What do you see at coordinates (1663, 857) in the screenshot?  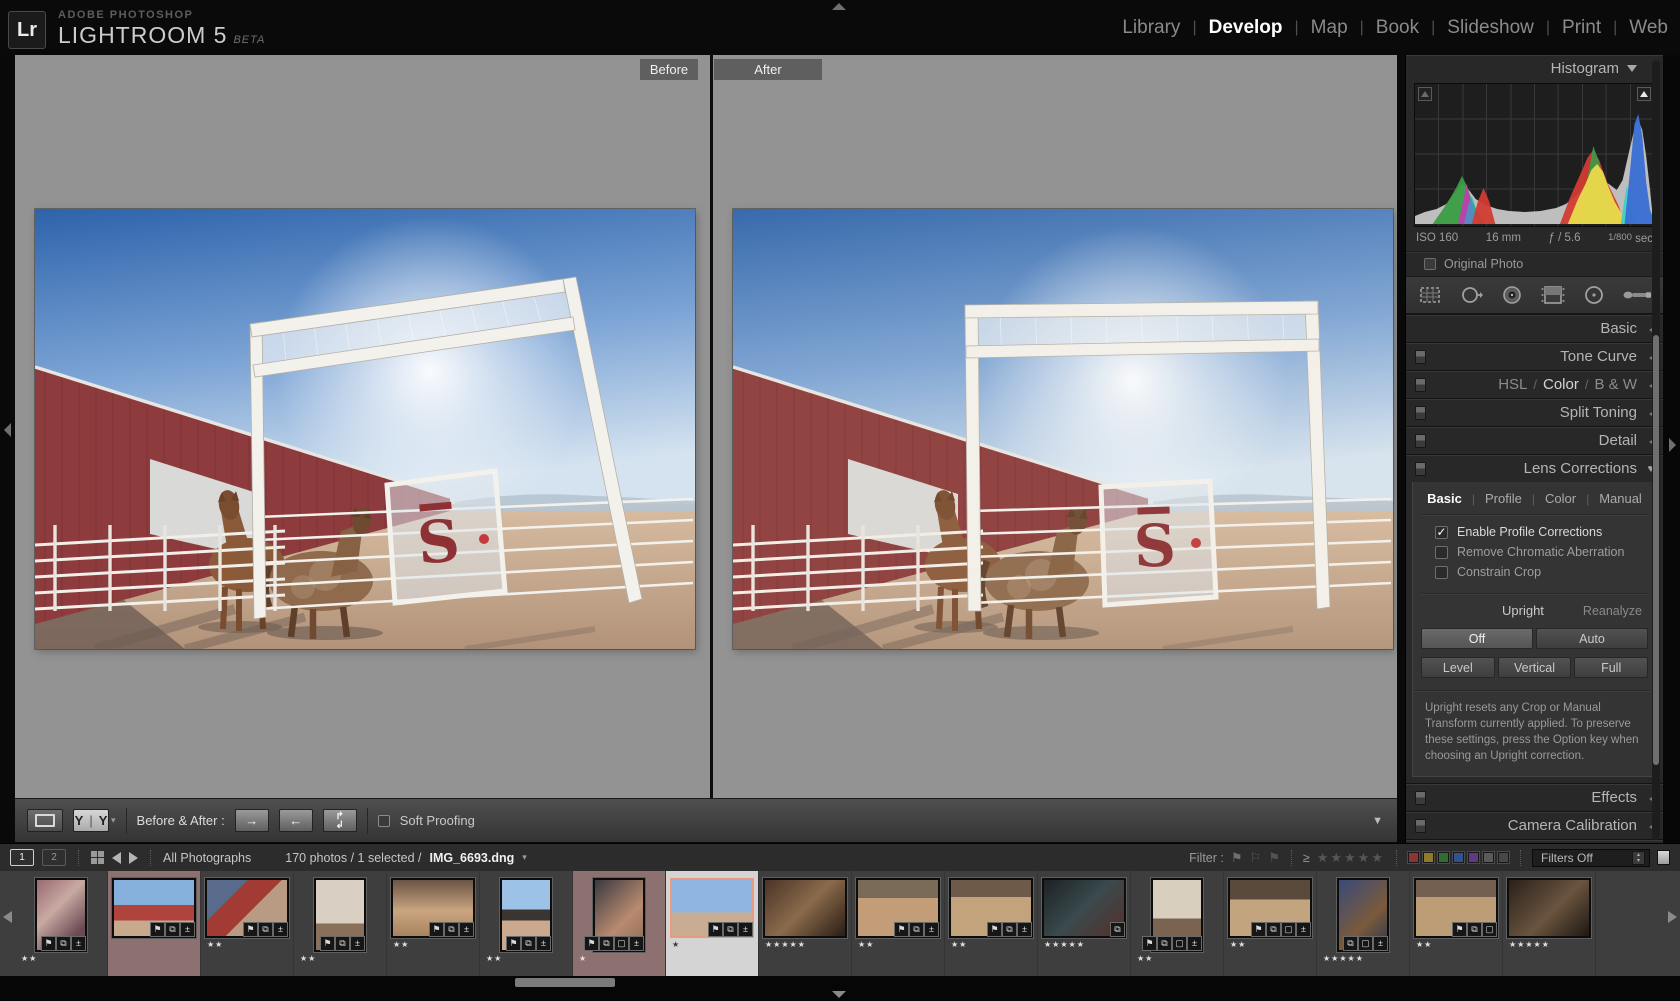 I see `filter-master-switch` at bounding box center [1663, 857].